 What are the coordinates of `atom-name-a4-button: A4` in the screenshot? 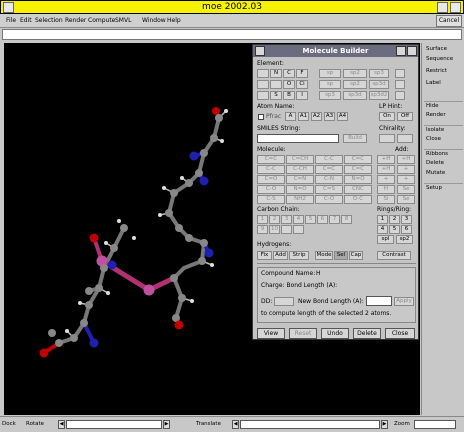 It's located at (342, 116).